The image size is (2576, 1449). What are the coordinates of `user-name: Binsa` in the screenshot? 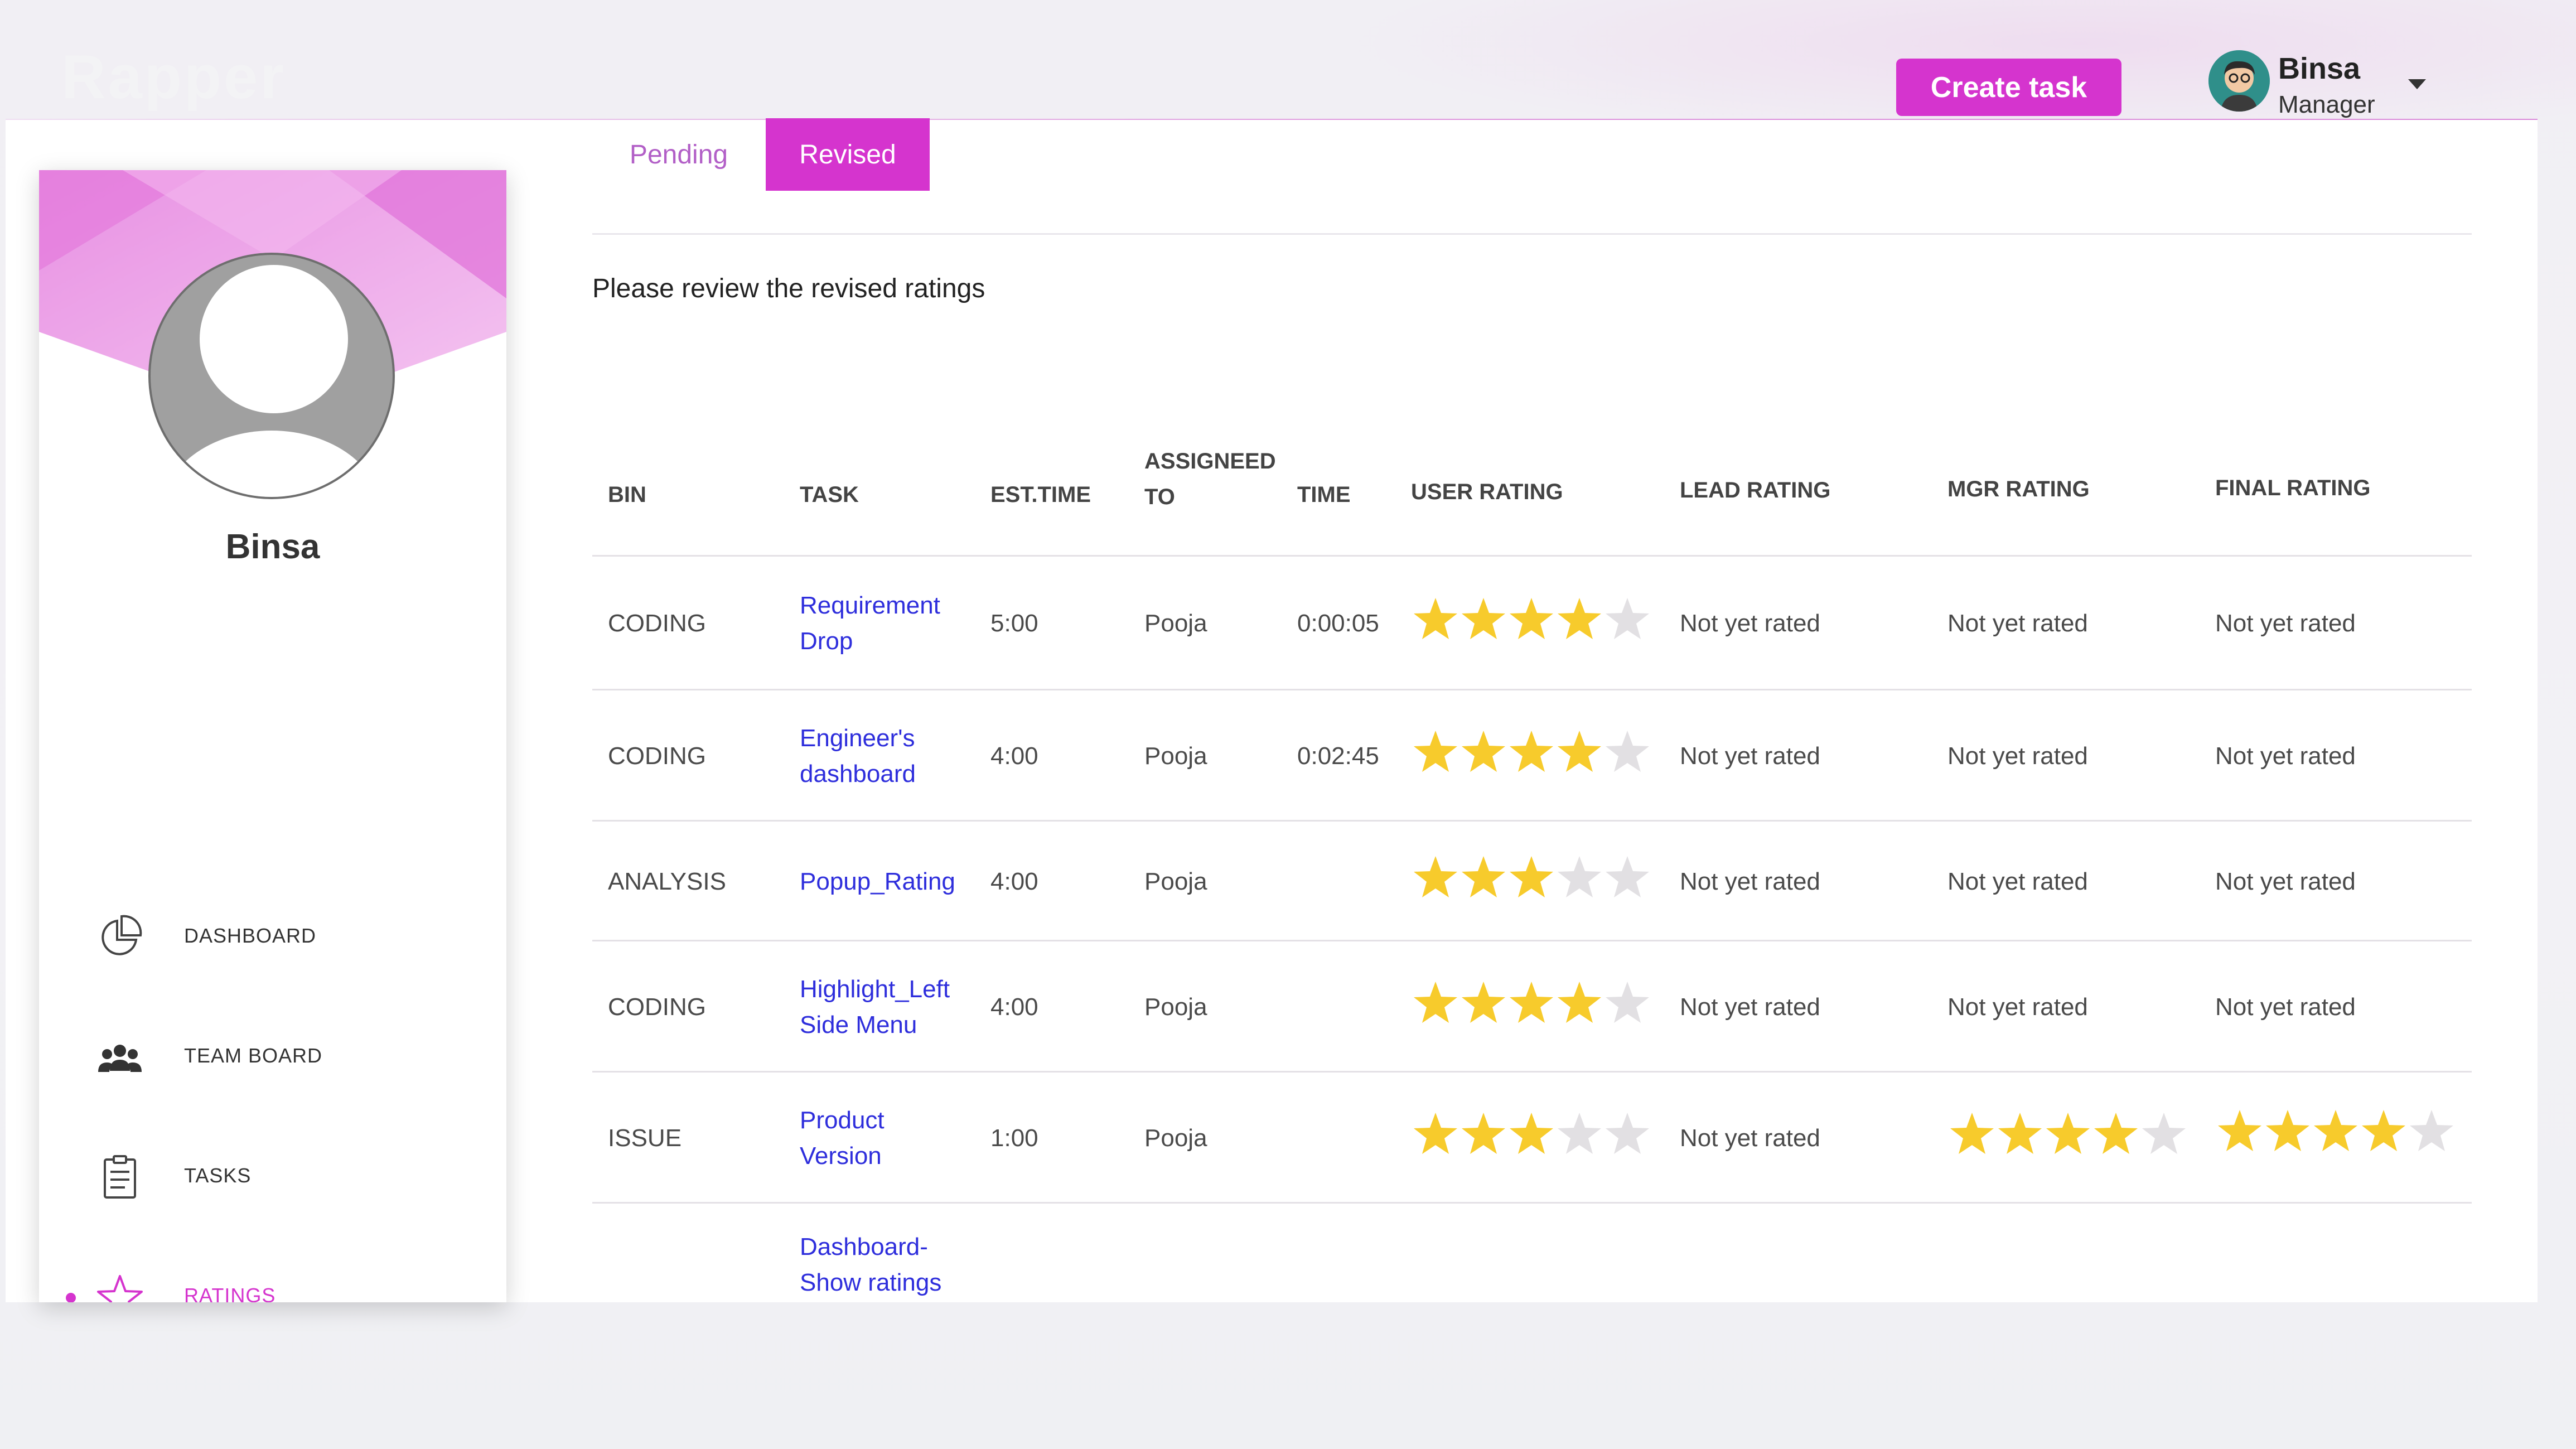 It's located at (2319, 68).